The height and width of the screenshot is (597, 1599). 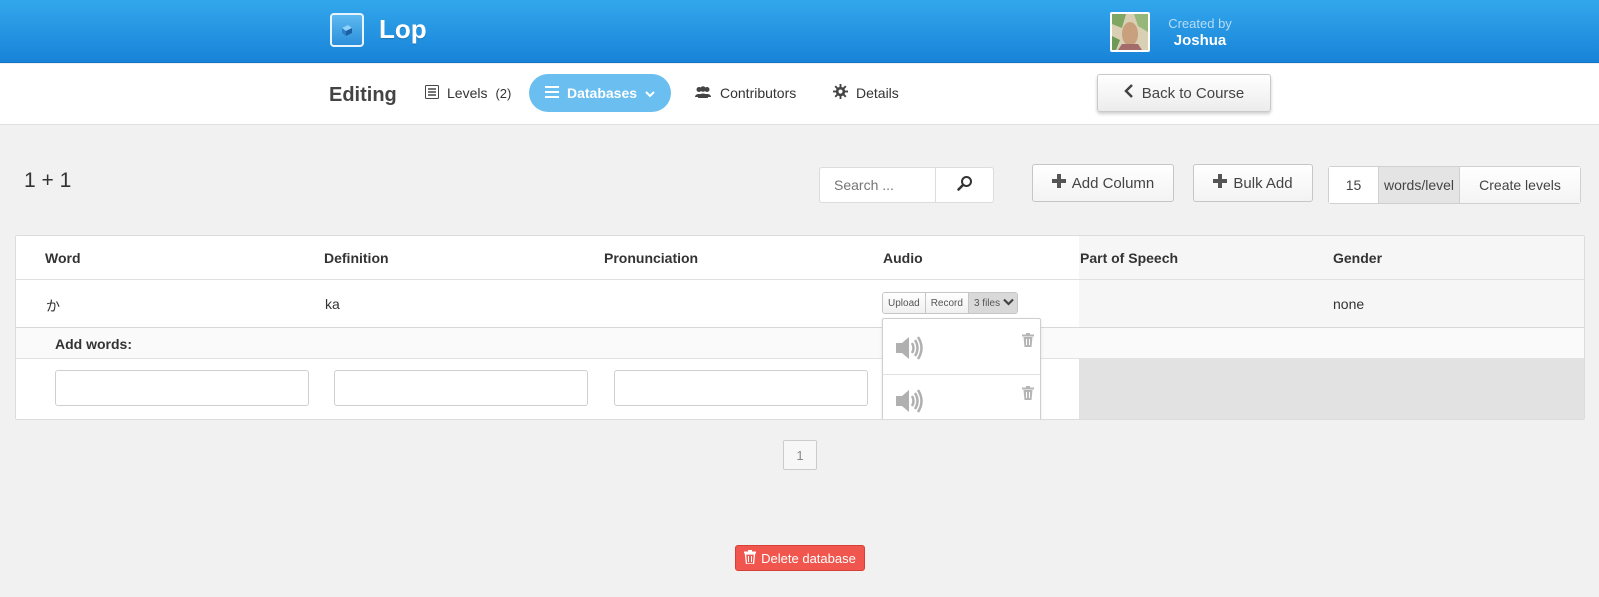 What do you see at coordinates (903, 258) in the screenshot?
I see `column-header-audio: Audio` at bounding box center [903, 258].